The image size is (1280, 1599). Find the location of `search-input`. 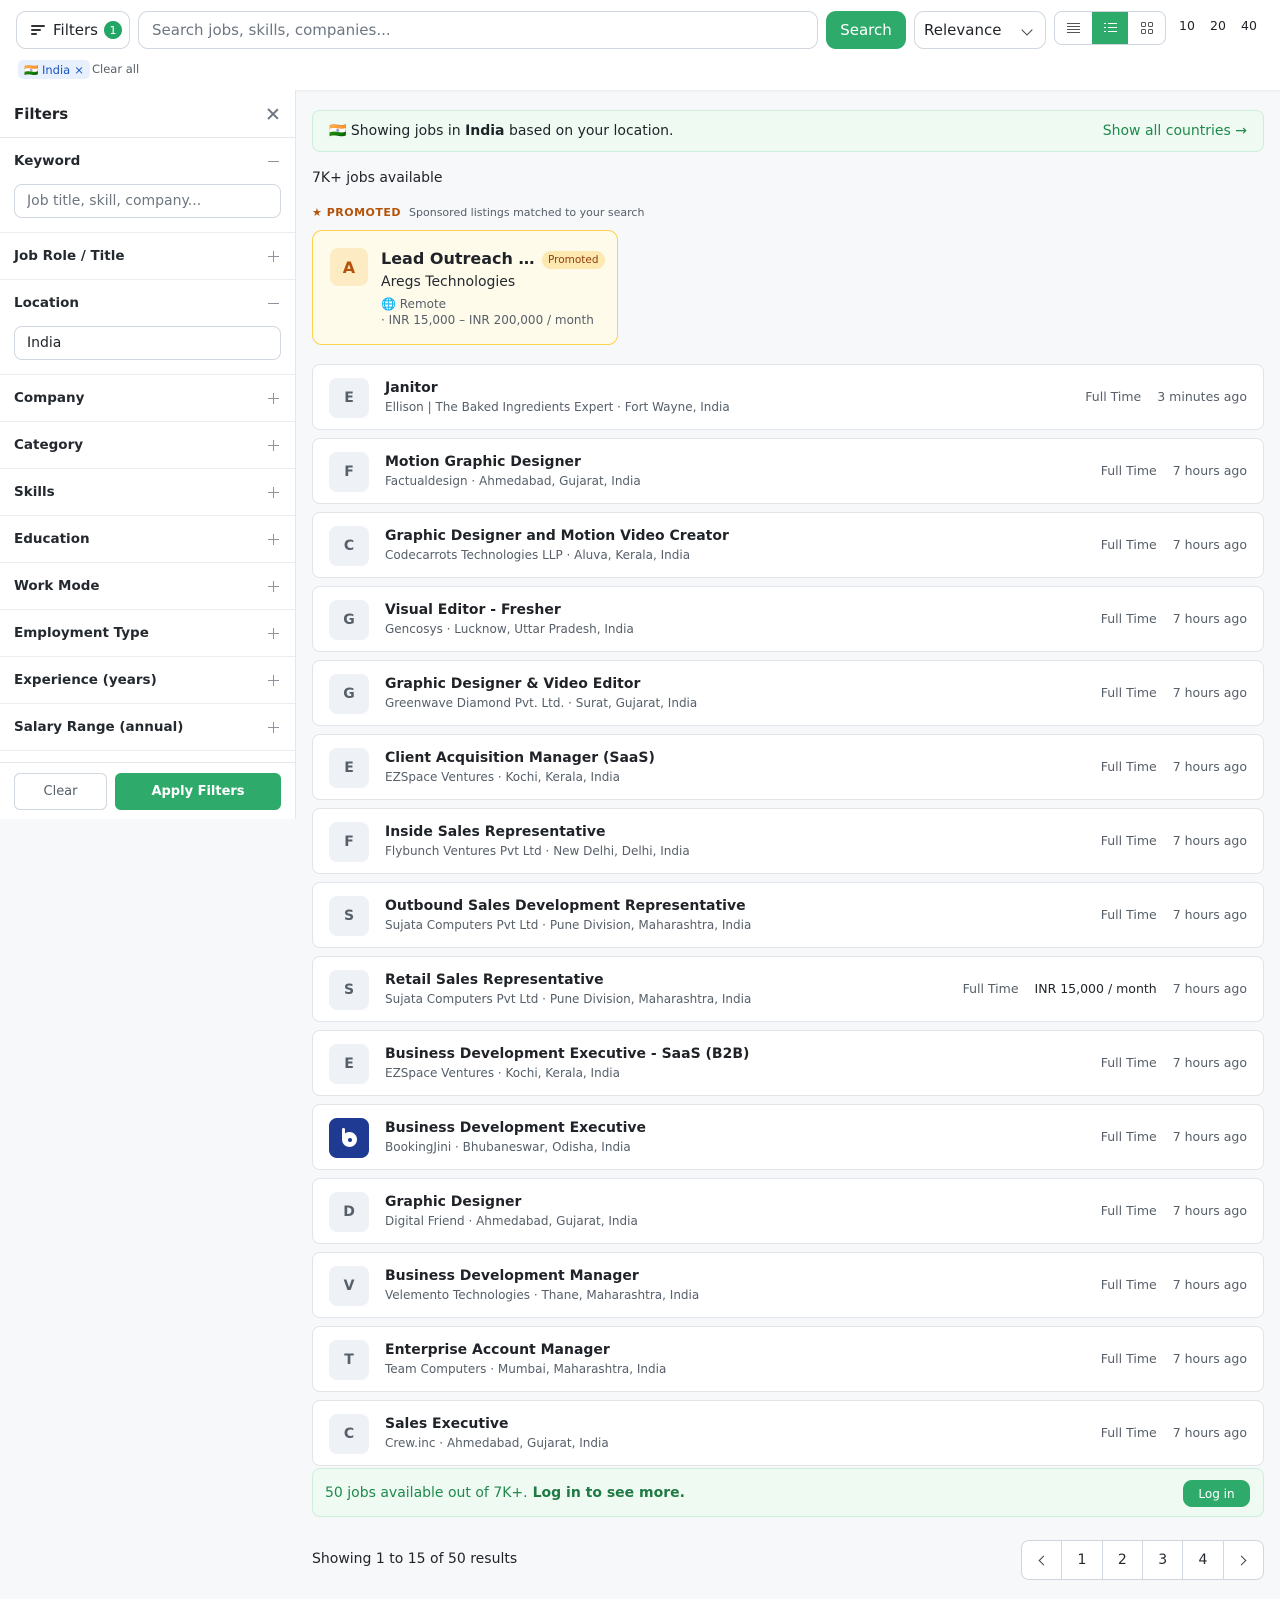

search-input is located at coordinates (478, 30).